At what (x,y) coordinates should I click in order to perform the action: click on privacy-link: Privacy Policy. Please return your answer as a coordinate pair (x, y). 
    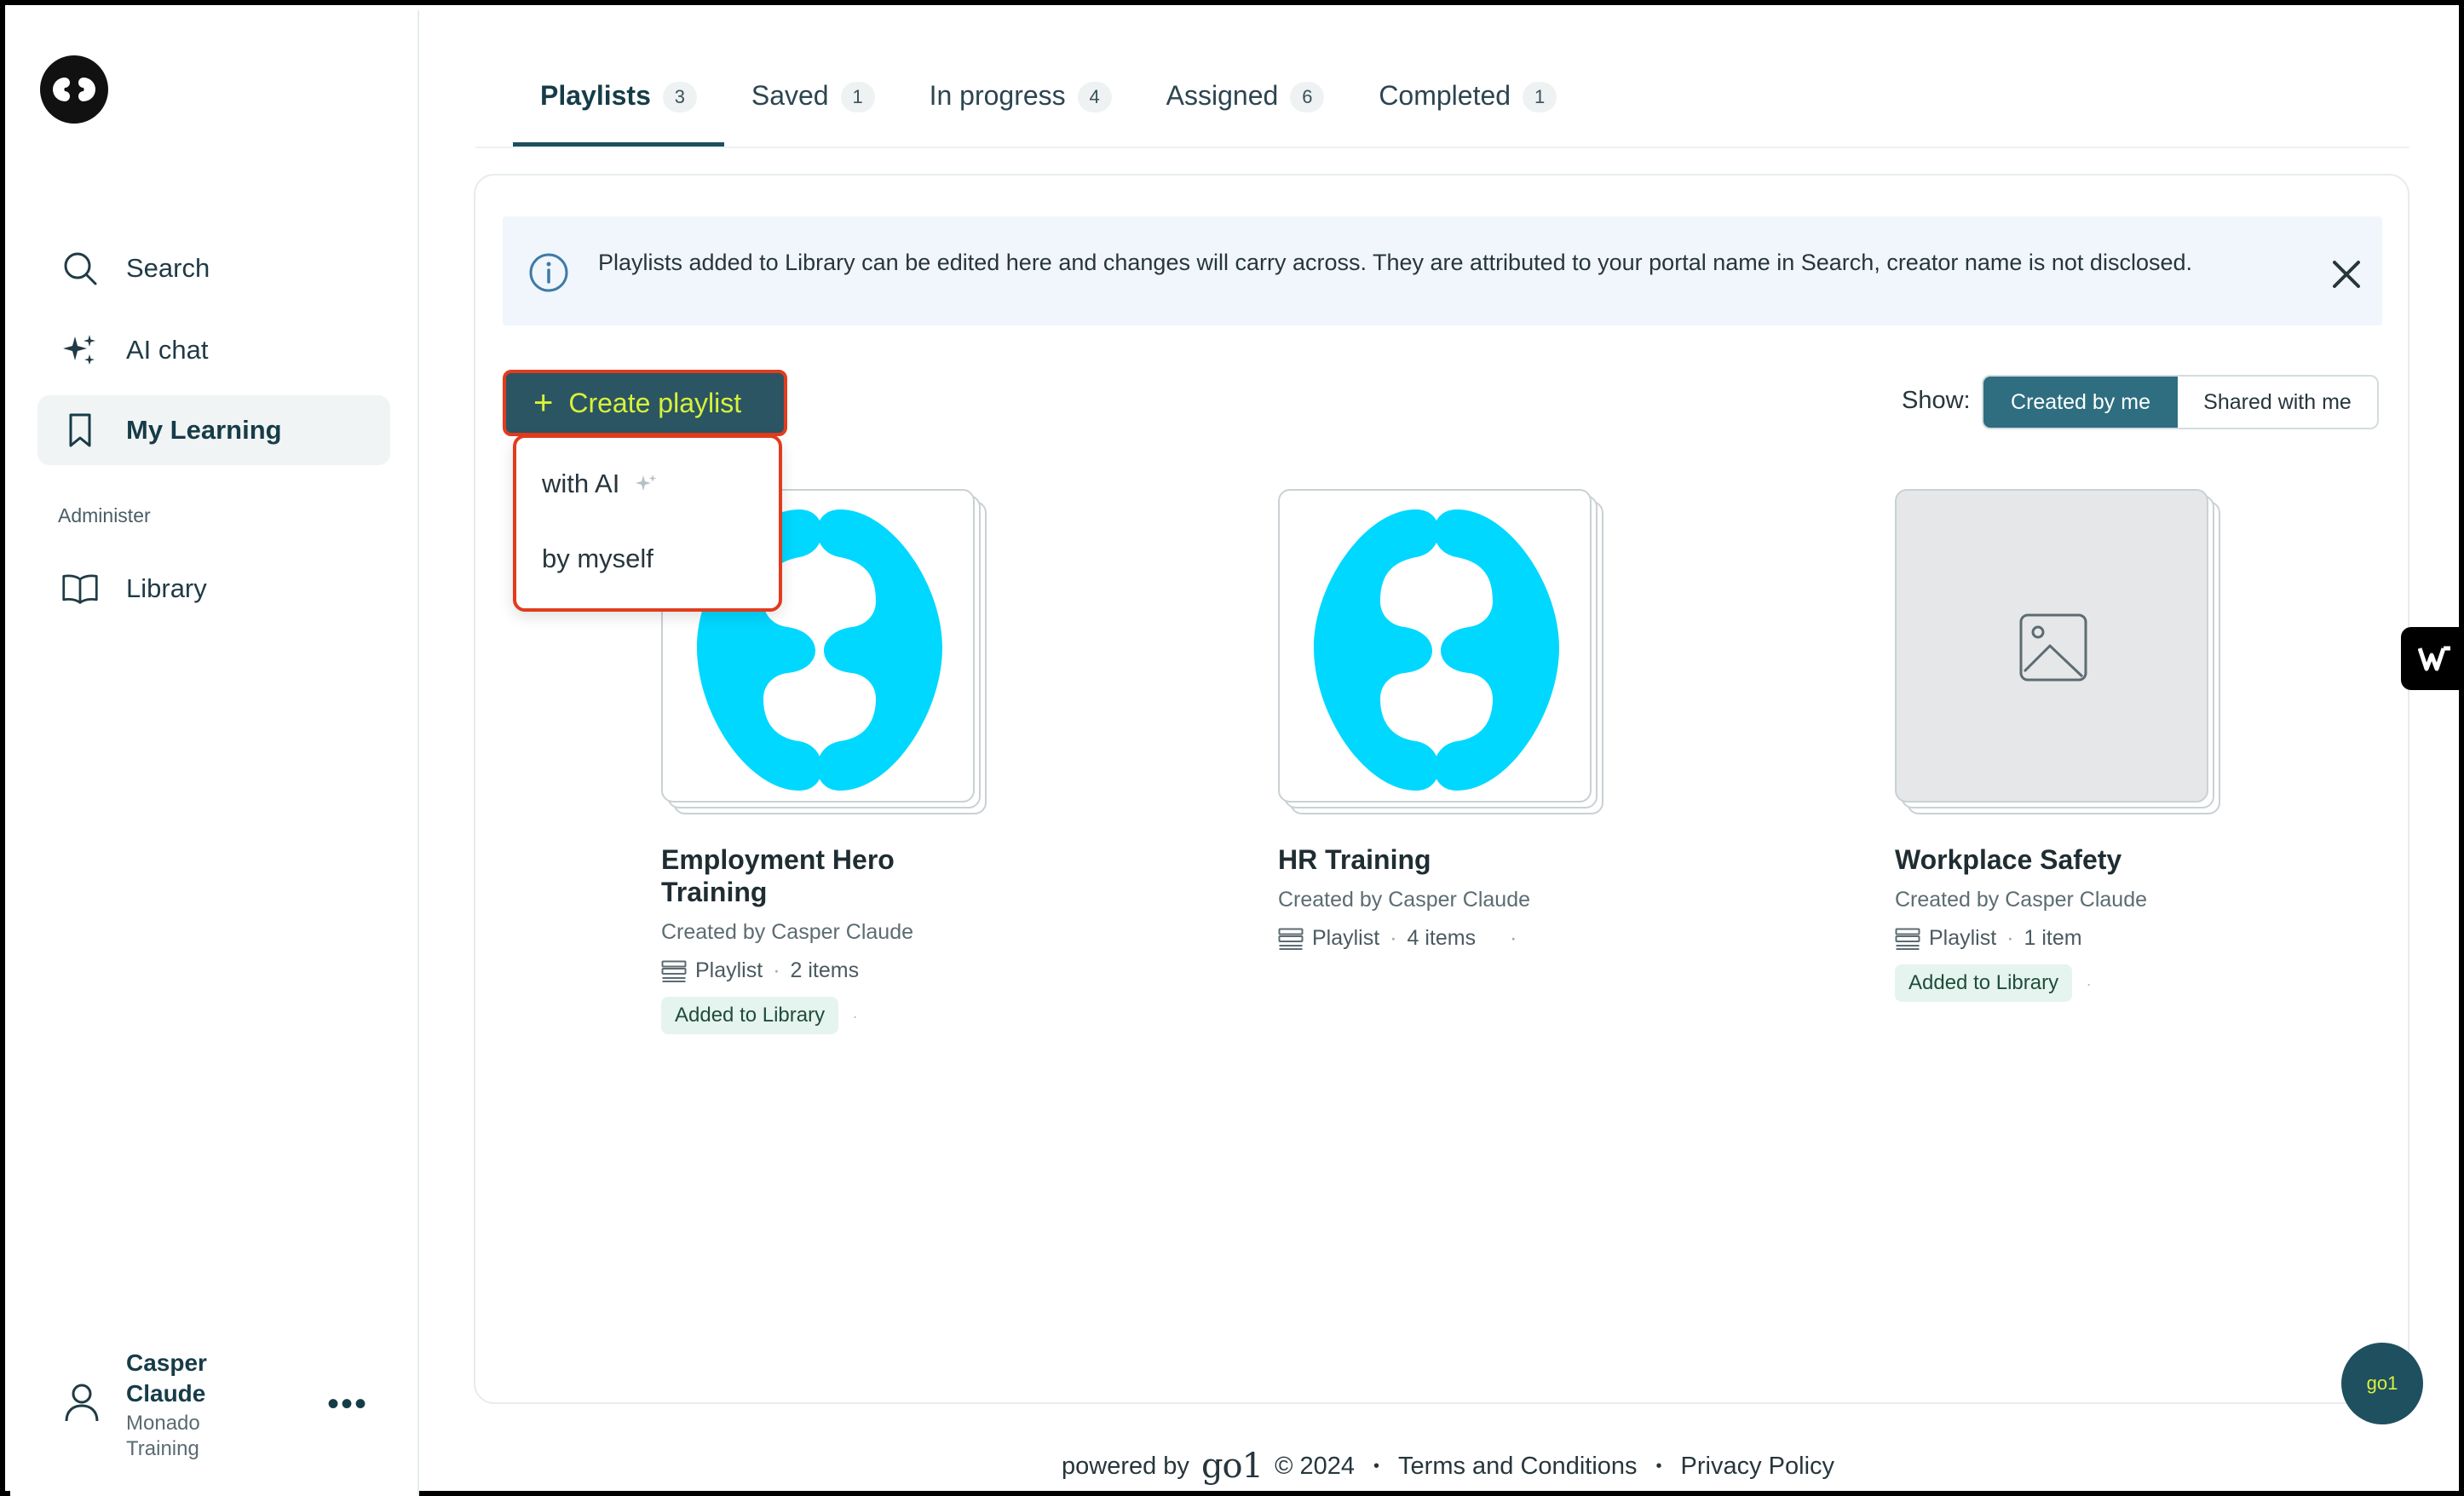
    Looking at the image, I should click on (1758, 1467).